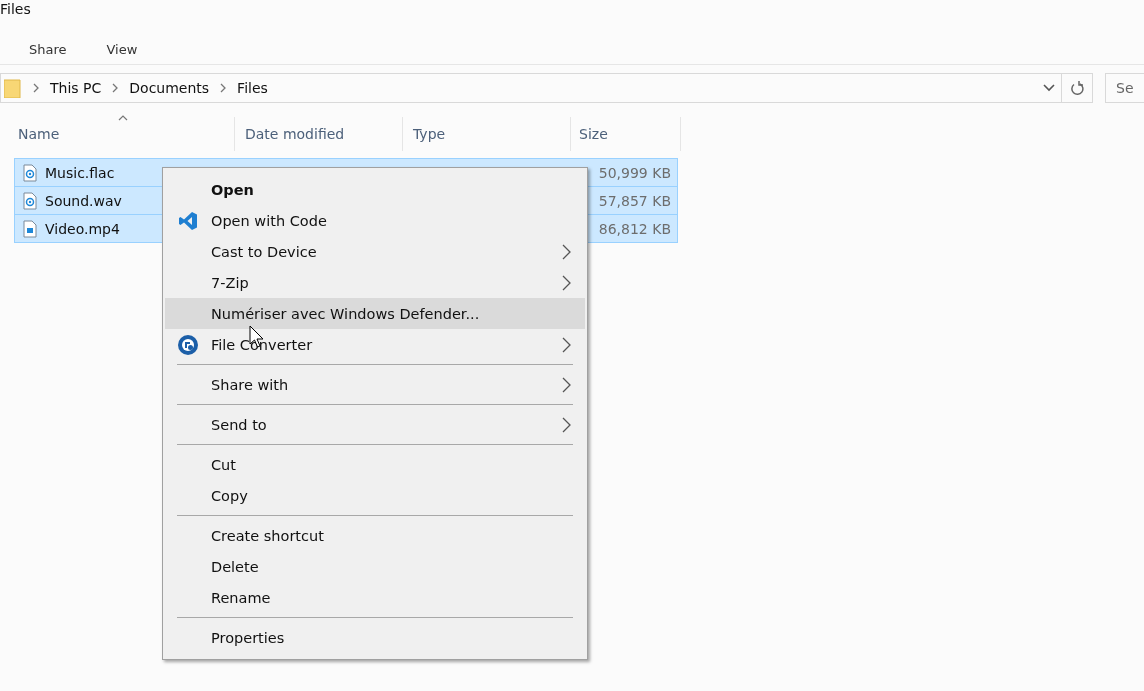 The image size is (1144, 691). Describe the element at coordinates (83, 200) in the screenshot. I see `file-name: Sound.wav` at that location.